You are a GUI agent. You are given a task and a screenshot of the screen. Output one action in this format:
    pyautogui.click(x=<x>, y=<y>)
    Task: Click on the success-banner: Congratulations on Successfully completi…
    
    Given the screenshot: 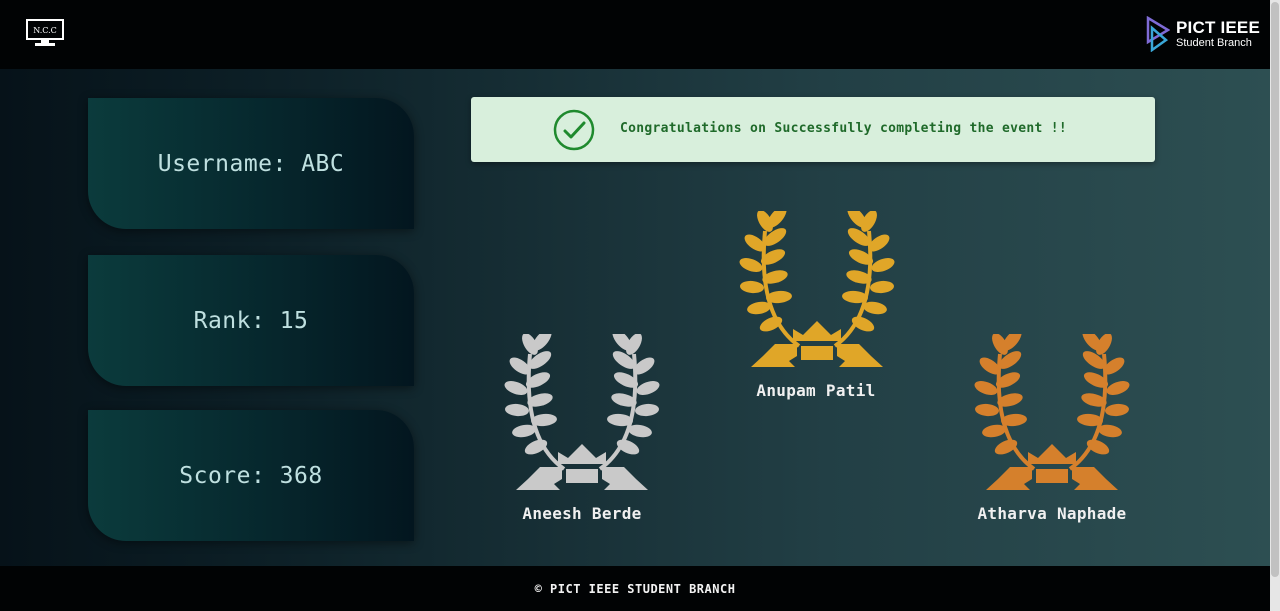 What is the action you would take?
    pyautogui.click(x=813, y=129)
    